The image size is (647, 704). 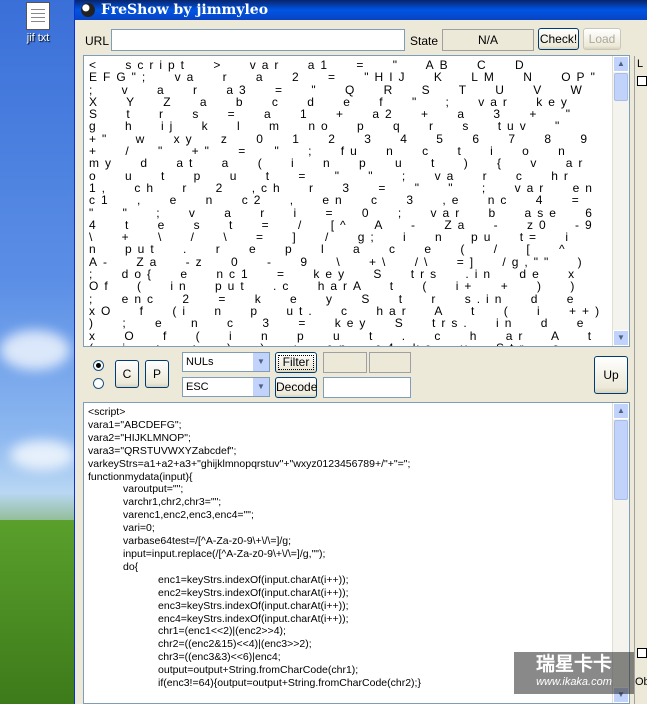 I want to click on check-button: Check!, so click(x=558, y=39).